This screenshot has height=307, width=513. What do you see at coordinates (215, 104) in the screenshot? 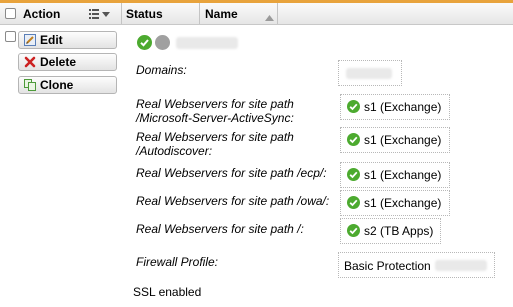
I see `activesync-path-label-line1: Real Webservers for site path` at bounding box center [215, 104].